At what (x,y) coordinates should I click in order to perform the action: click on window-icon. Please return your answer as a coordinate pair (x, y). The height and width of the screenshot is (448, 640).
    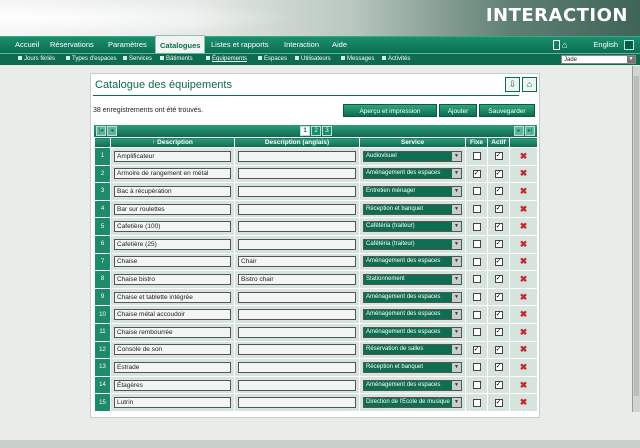
    Looking at the image, I should click on (629, 45).